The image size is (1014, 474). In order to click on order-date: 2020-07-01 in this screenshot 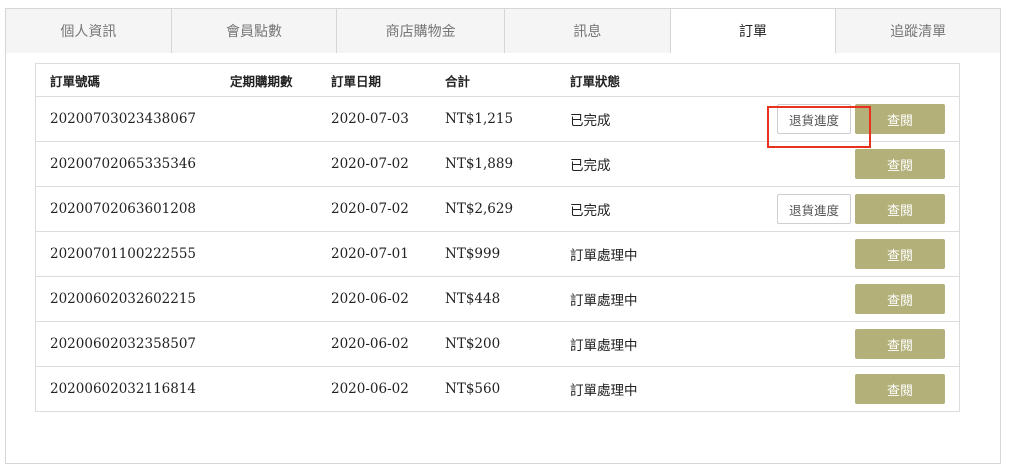, I will do `click(370, 254)`.